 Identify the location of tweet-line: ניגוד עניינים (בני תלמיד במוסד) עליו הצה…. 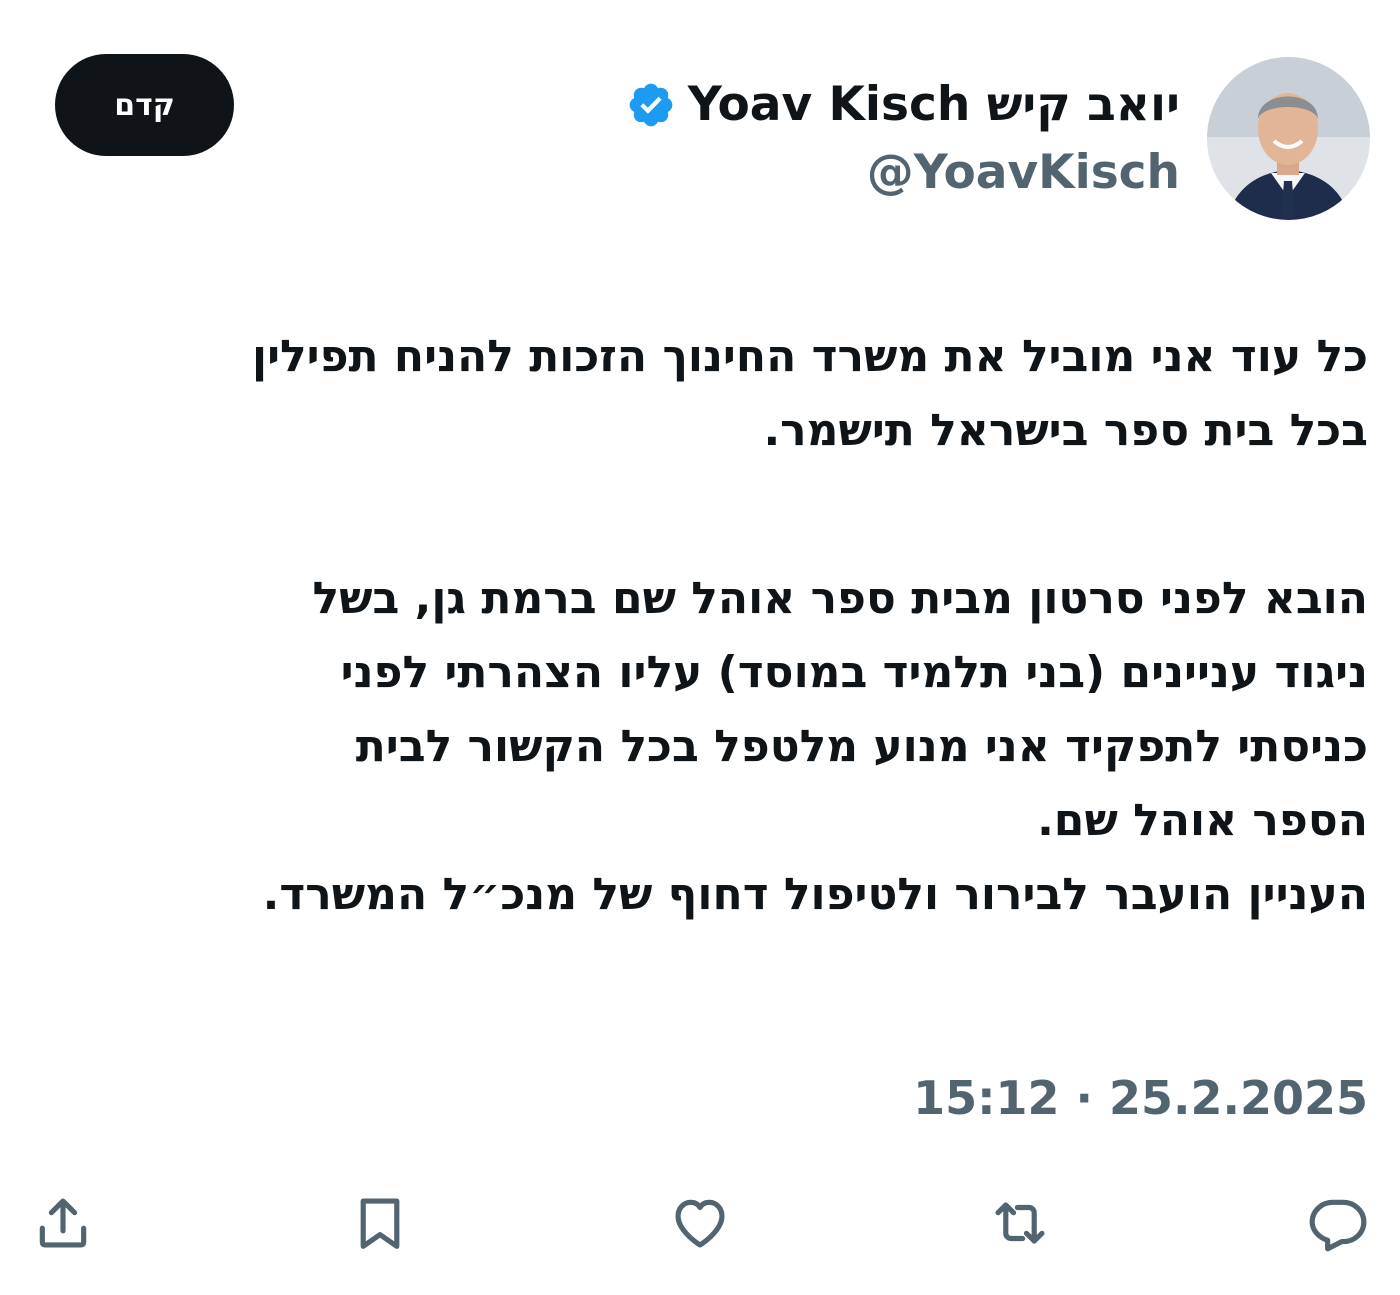
(854, 672).